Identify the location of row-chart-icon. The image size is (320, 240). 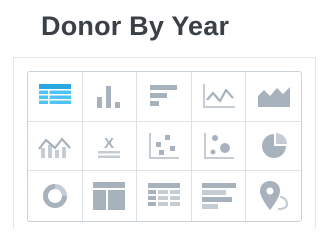
(163, 96).